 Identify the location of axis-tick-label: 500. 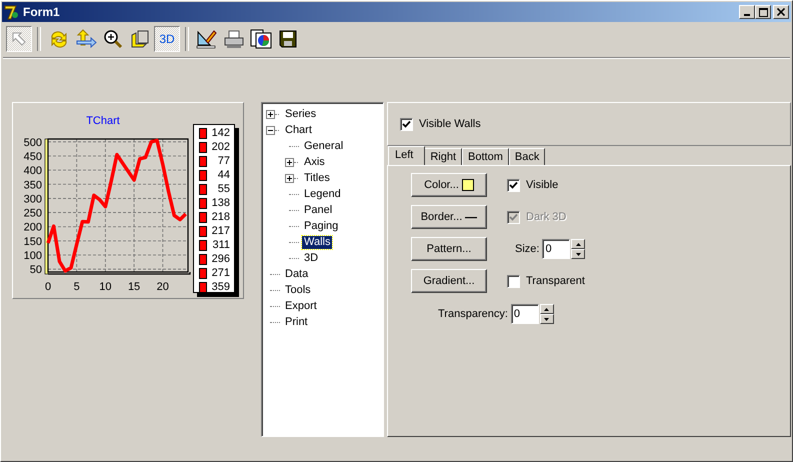
(33, 142).